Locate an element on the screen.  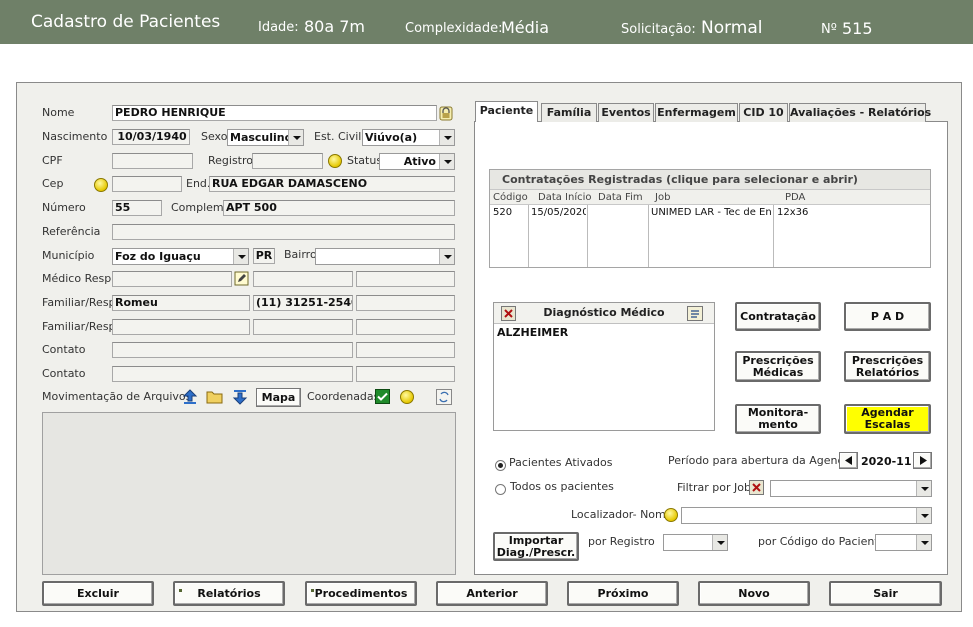
numero-label: Número is located at coordinates (64, 207).